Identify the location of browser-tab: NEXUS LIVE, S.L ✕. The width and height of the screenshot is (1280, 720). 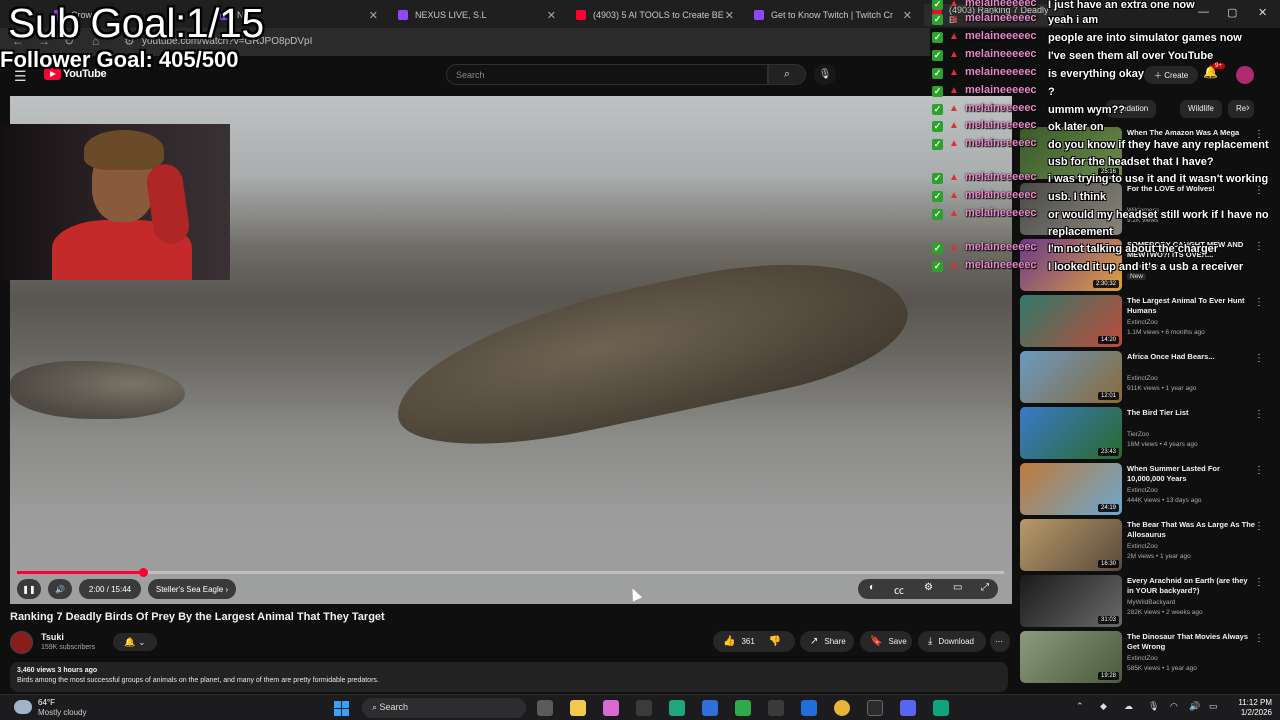
(475, 15).